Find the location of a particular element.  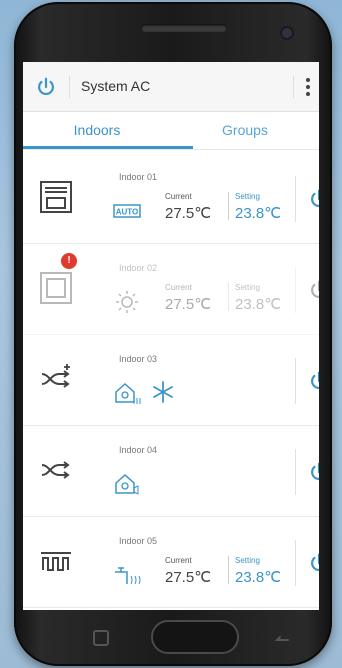

auto-icon: AUTO is located at coordinates (127, 211).